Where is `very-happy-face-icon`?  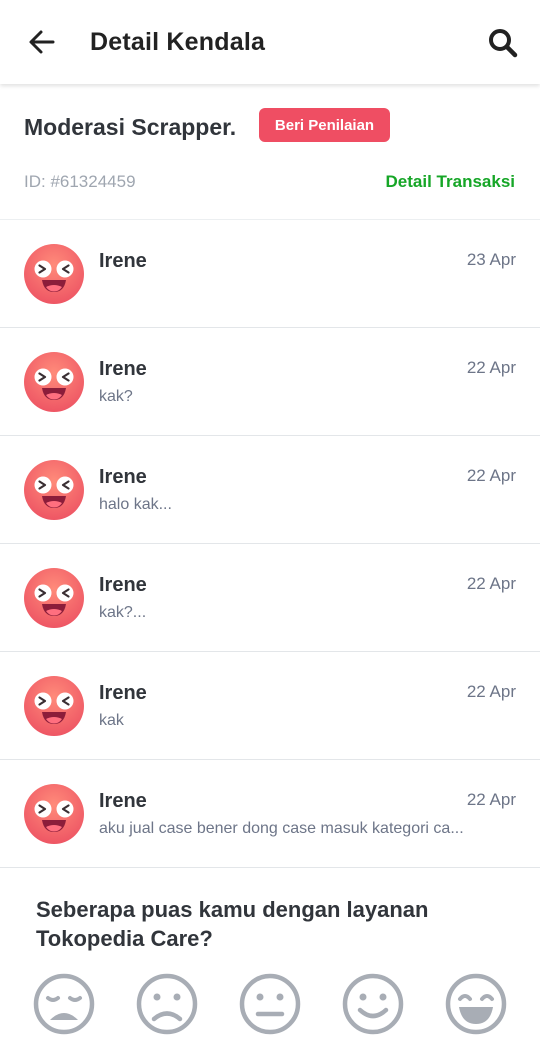
very-happy-face-icon is located at coordinates (476, 1004).